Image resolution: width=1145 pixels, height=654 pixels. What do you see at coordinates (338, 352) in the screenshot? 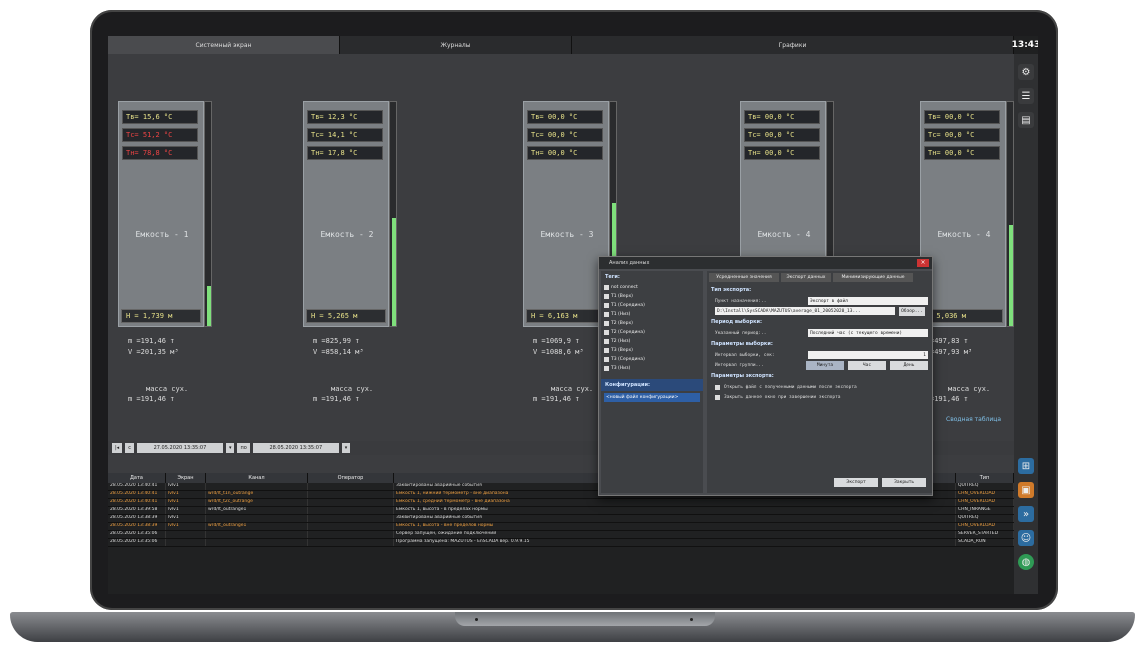
I see `tank-volume: V =858,14 м³` at bounding box center [338, 352].